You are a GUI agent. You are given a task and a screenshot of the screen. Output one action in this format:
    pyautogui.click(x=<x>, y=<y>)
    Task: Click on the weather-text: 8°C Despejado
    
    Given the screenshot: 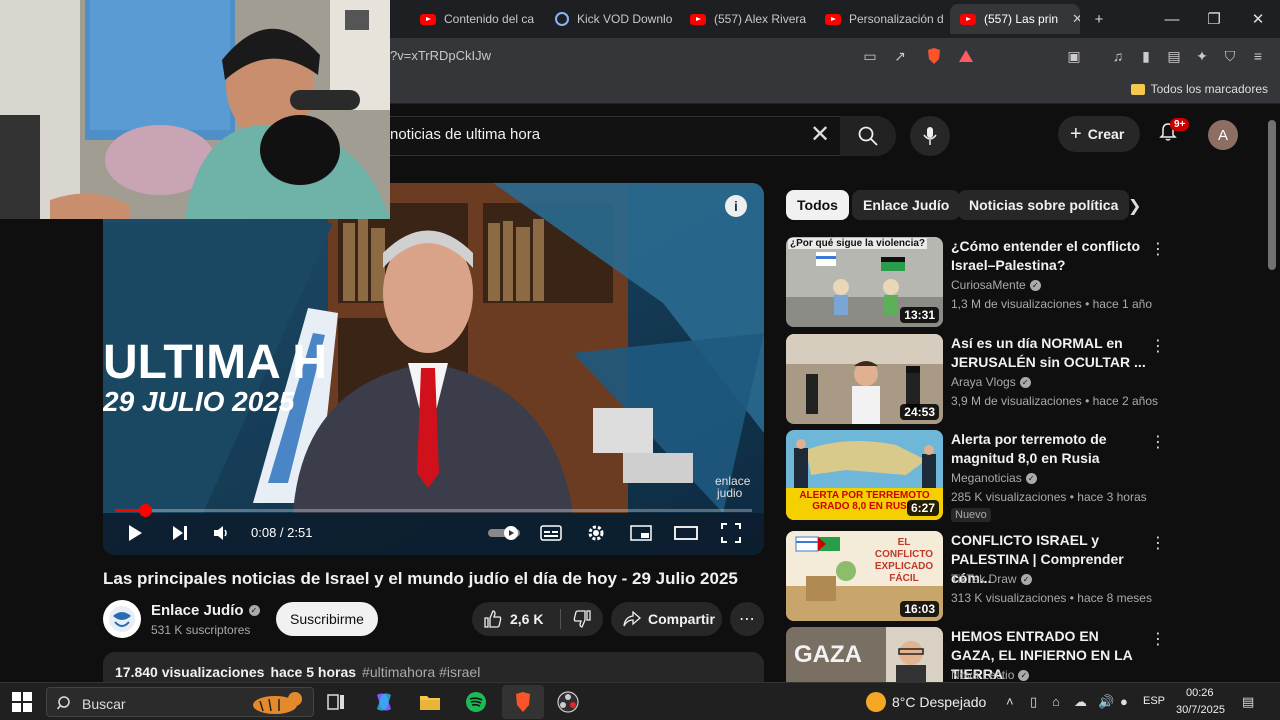 What is the action you would take?
    pyautogui.click(x=939, y=702)
    